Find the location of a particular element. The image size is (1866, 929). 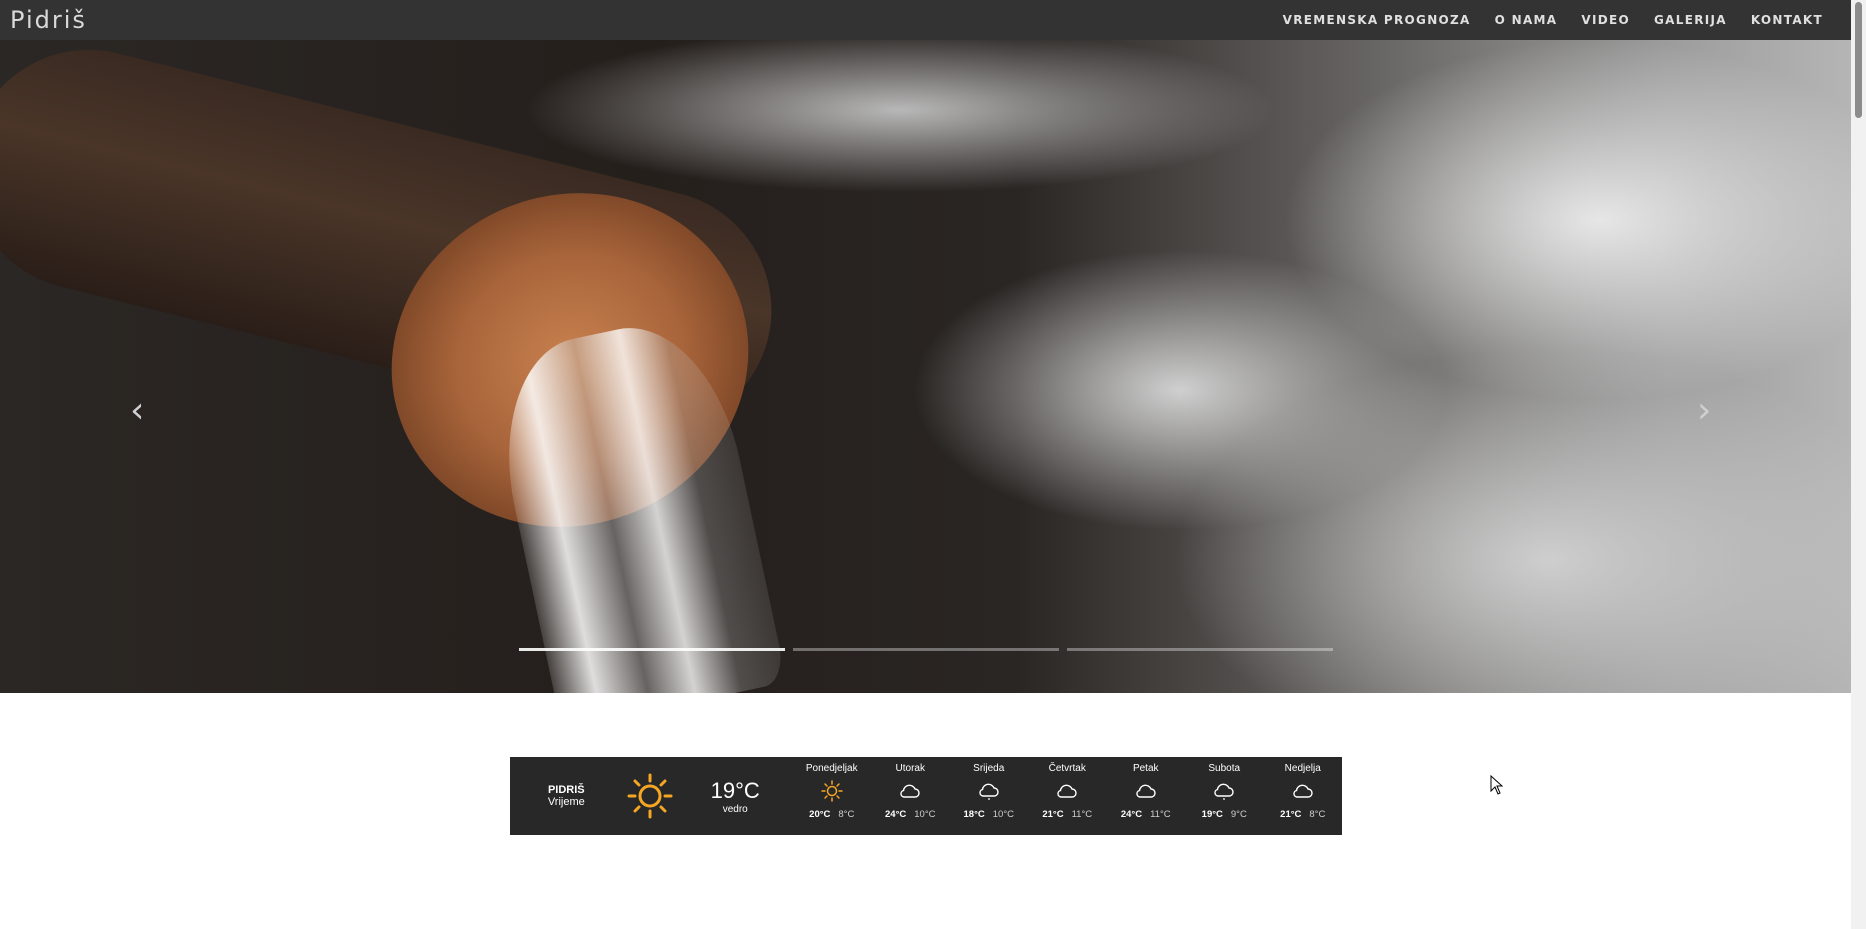

forecast-day: Utorak 24°C 10°C is located at coordinates (910, 796).